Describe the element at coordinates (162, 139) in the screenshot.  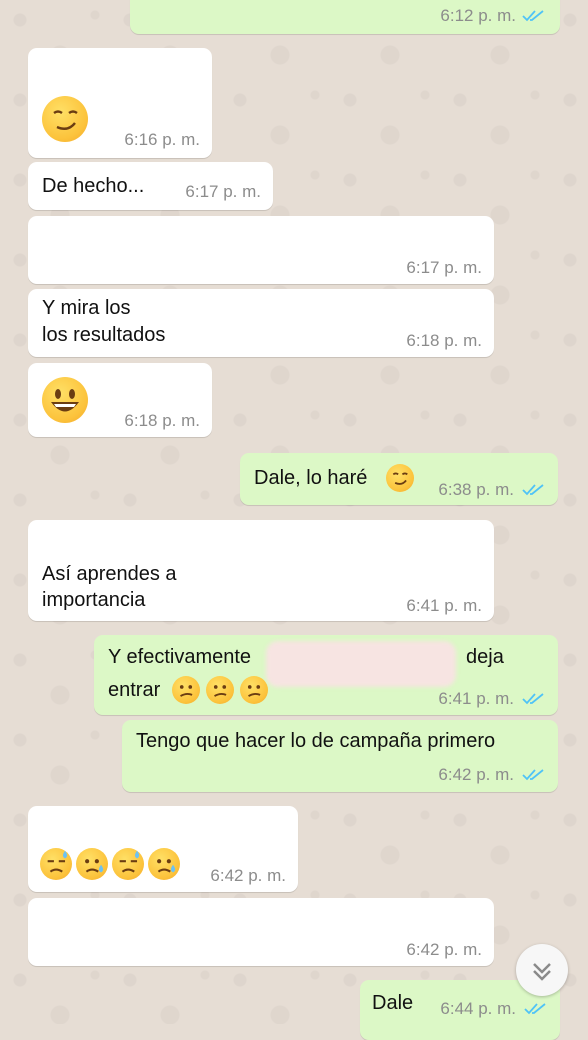
I see `message-time: 6:16 p. m.` at that location.